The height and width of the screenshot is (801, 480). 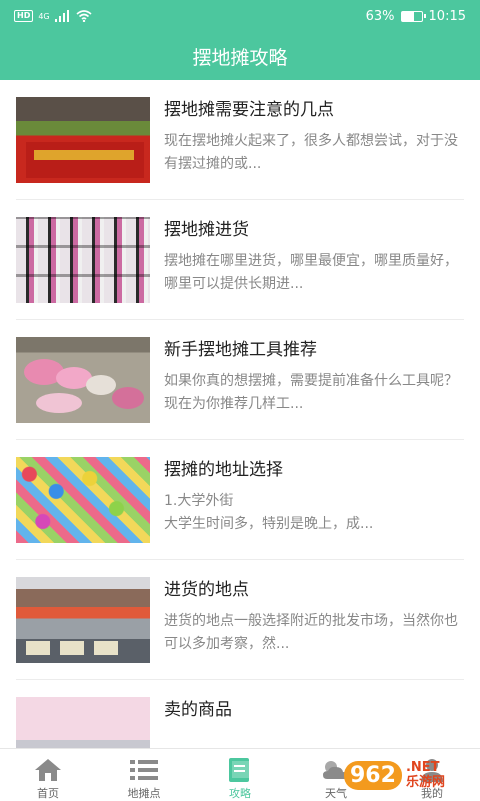 What do you see at coordinates (144, 793) in the screenshot?
I see `tab-label: 地摊点` at bounding box center [144, 793].